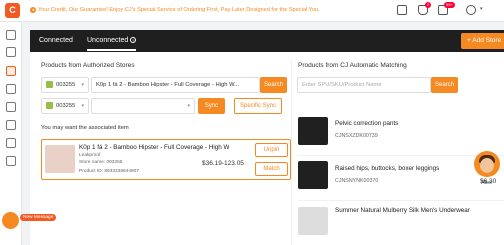  What do you see at coordinates (428, 5) in the screenshot?
I see `notification-badge: 2` at bounding box center [428, 5].